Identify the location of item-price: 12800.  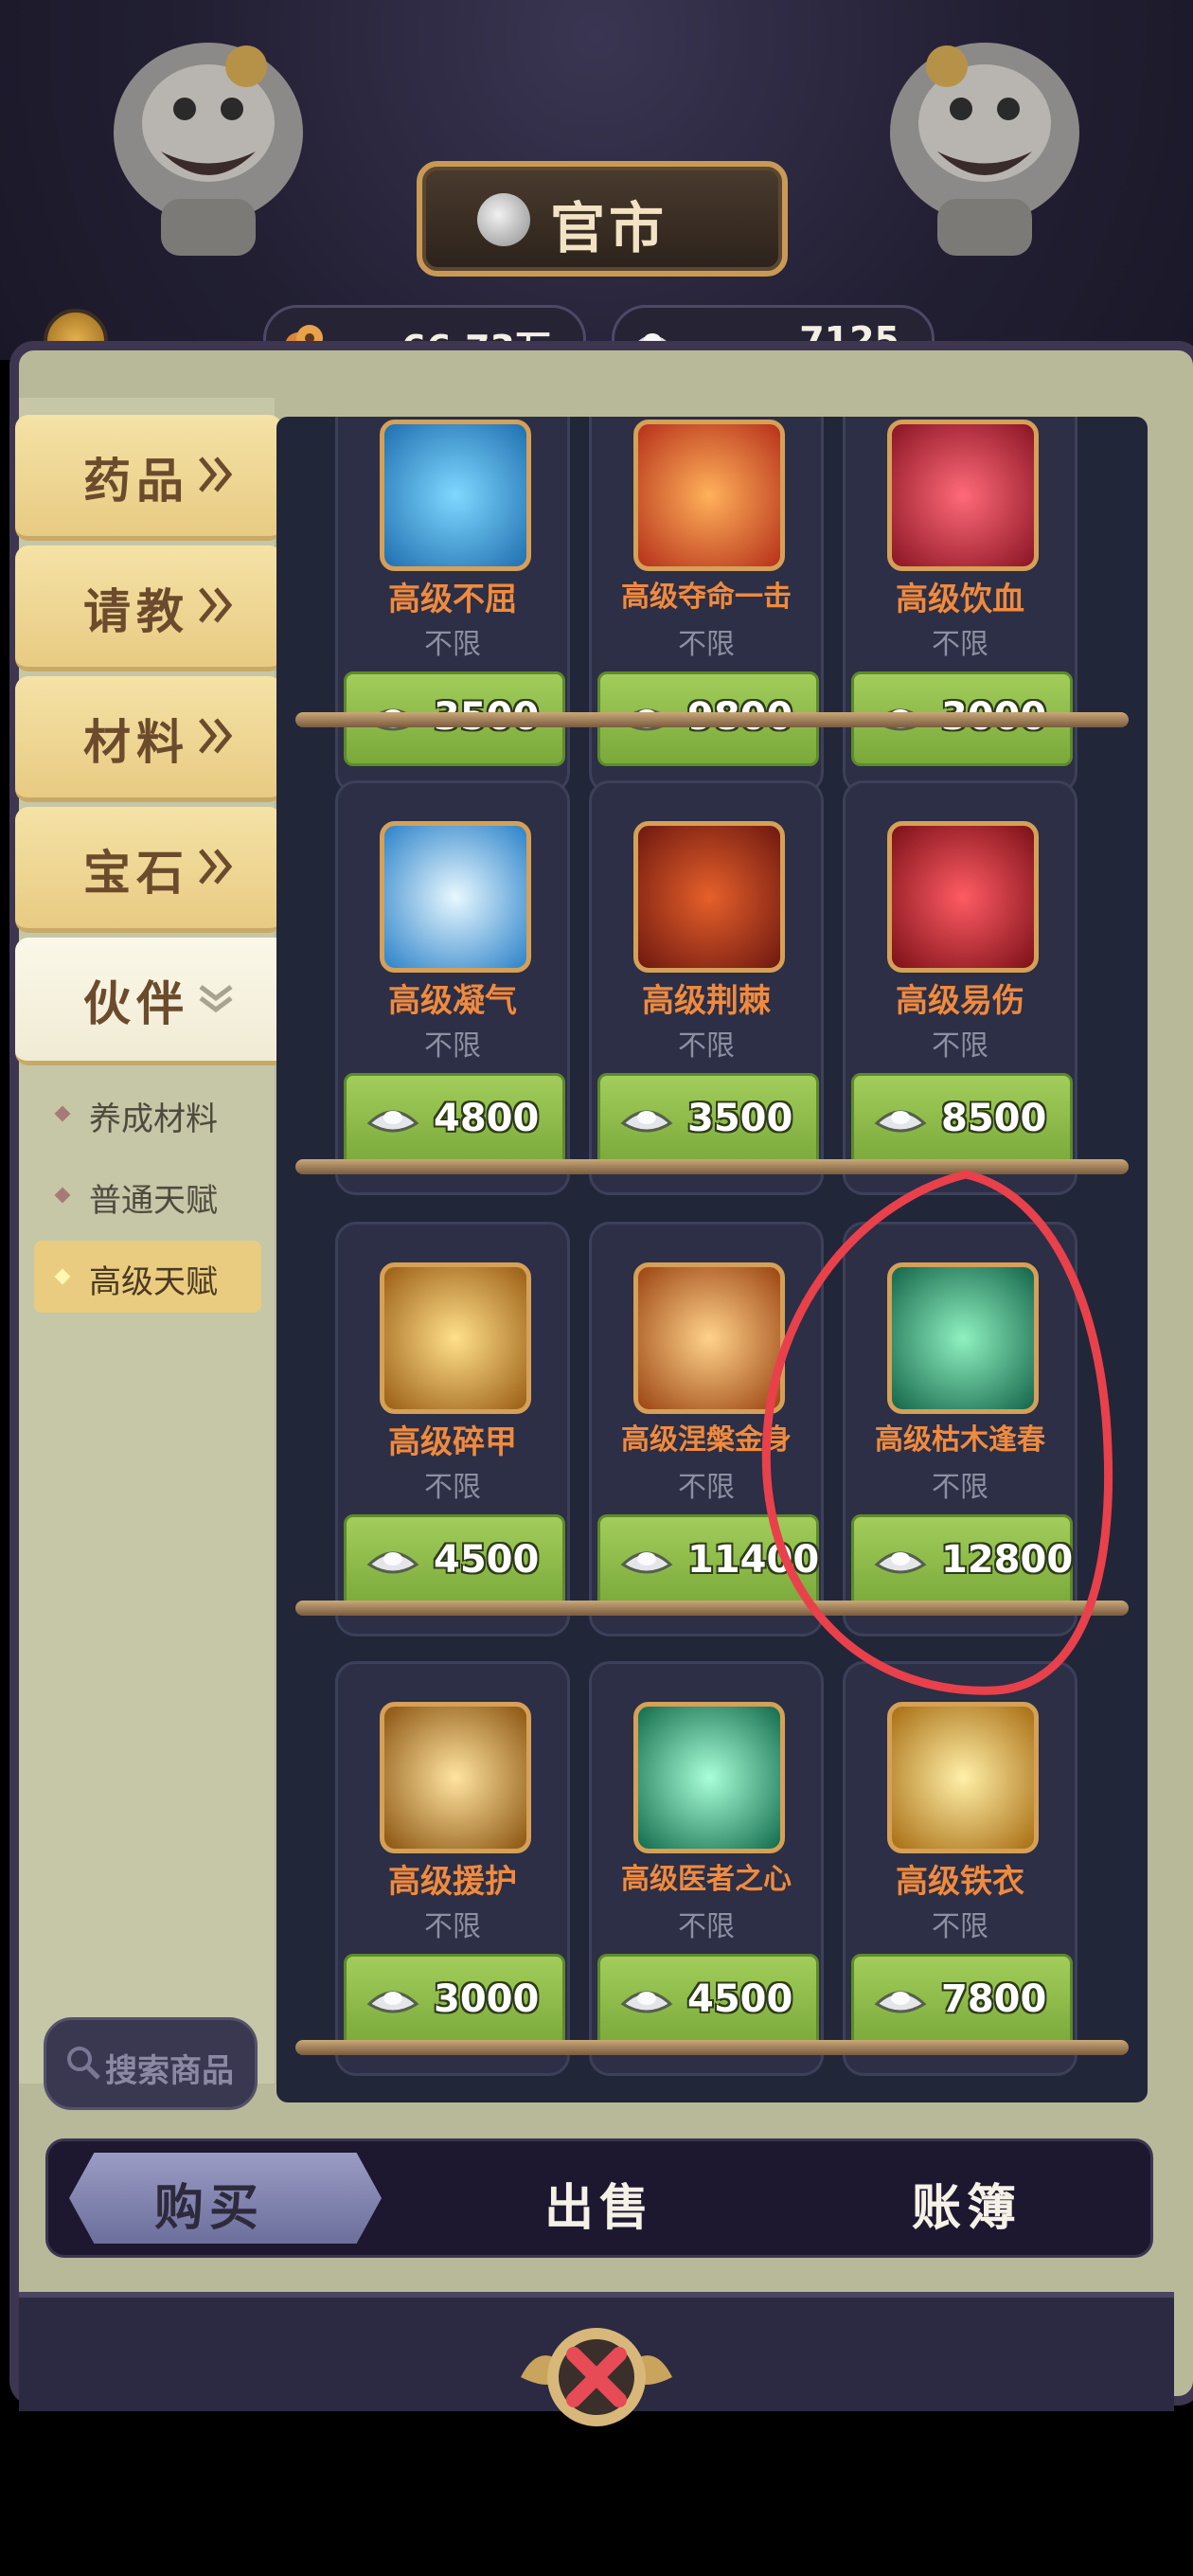
(1007, 1560).